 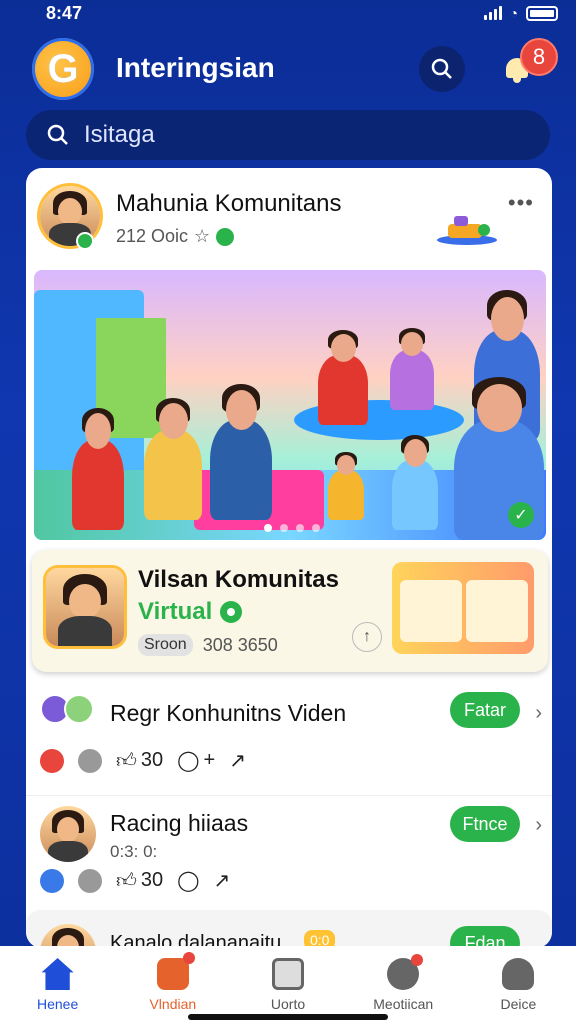 What do you see at coordinates (518, 974) in the screenshot?
I see `user-icon` at bounding box center [518, 974].